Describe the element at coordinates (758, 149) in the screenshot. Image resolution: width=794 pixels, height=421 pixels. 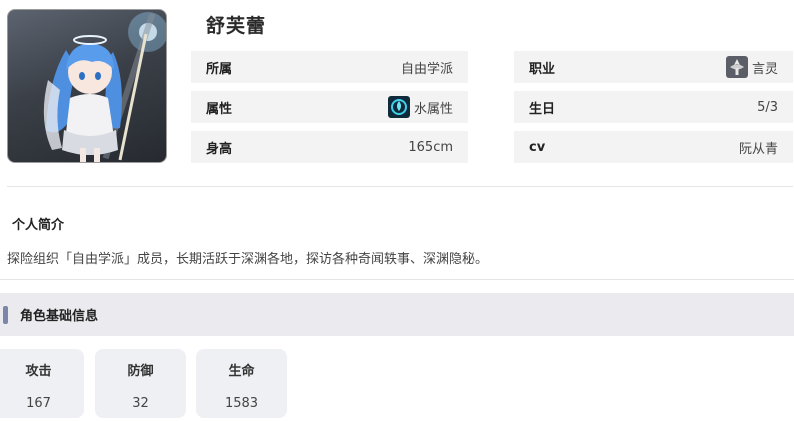
I see `cv-value: 阮从青` at that location.